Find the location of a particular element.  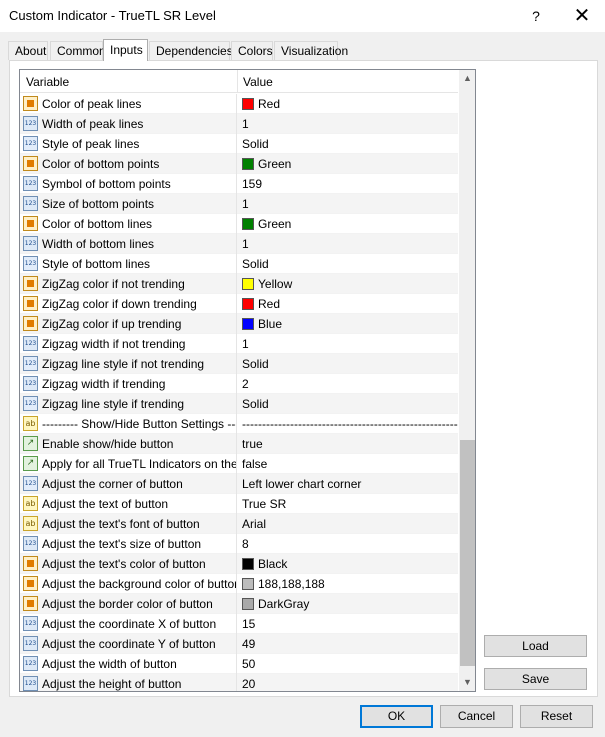

reset-button: Reset is located at coordinates (556, 716).